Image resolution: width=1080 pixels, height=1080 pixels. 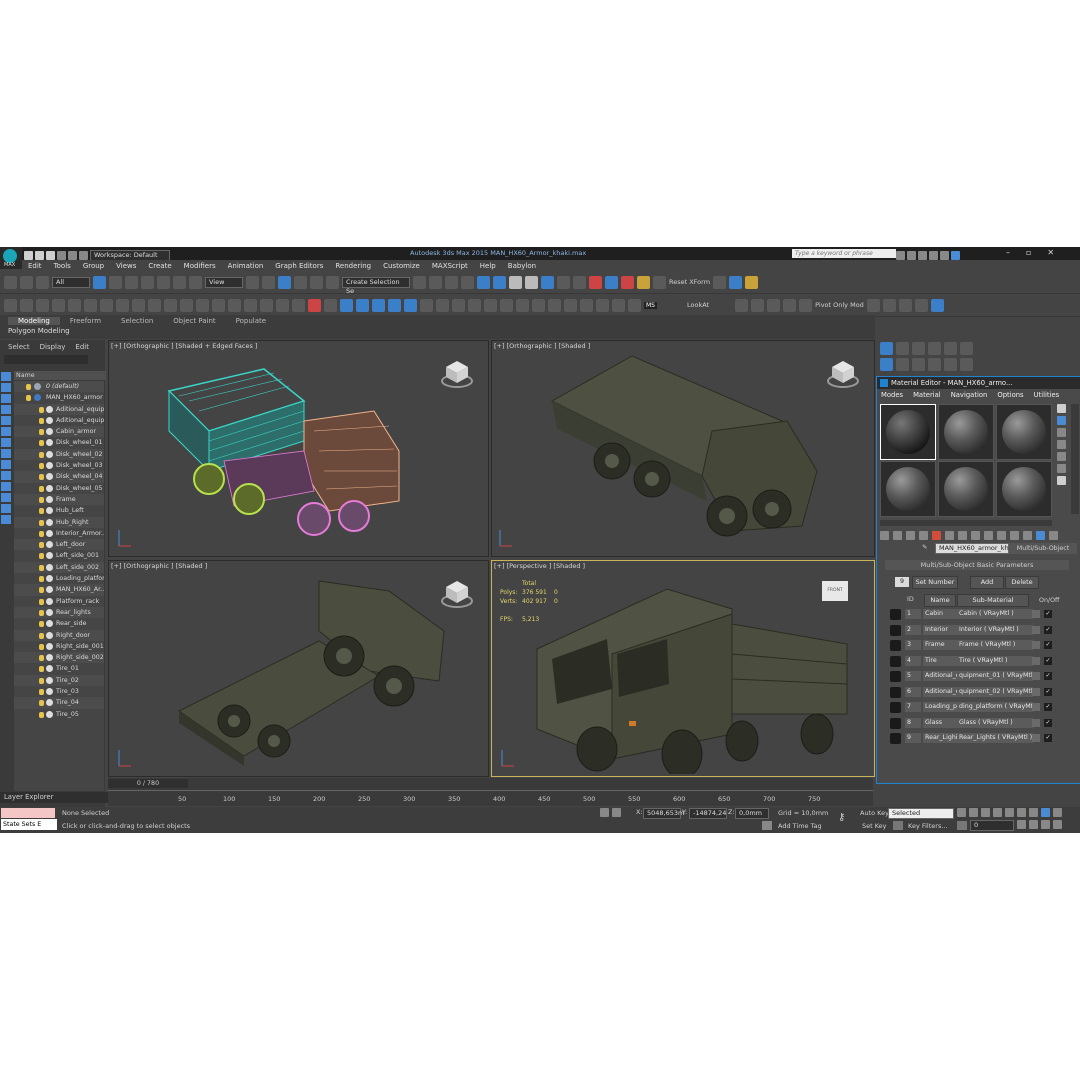 What do you see at coordinates (663, 813) in the screenshot?
I see `x-coordinate-field: 5048,653m` at bounding box center [663, 813].